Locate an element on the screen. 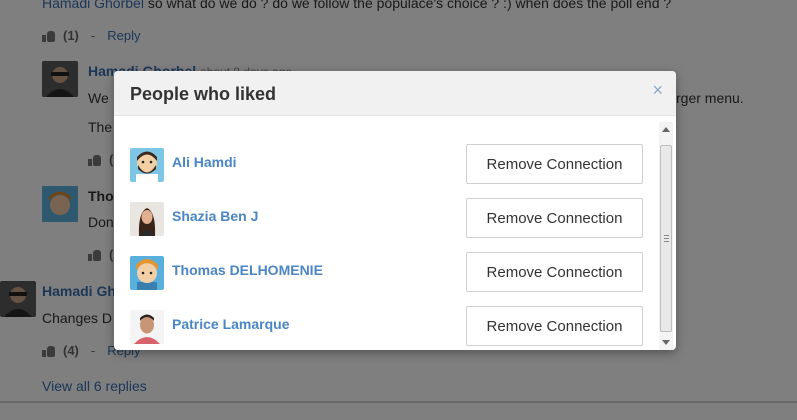 This screenshot has height=420, width=797. person-name-link: Ali Hamdi is located at coordinates (204, 162).